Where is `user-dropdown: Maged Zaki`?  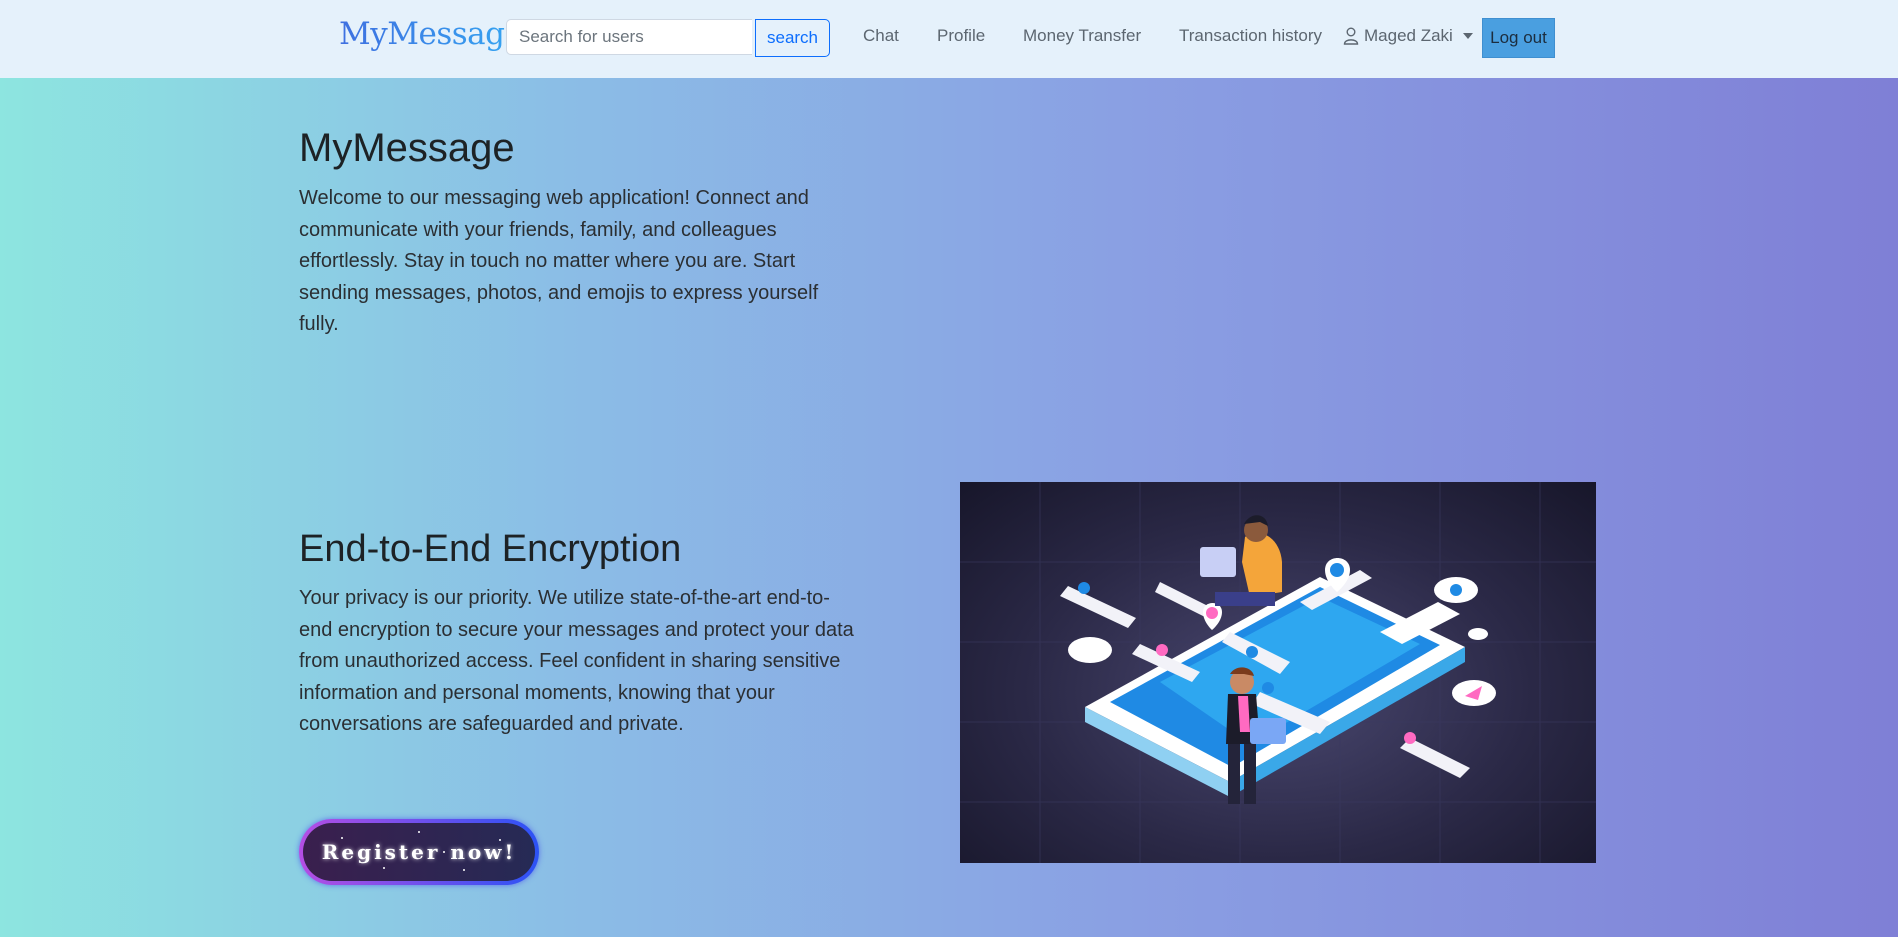 user-dropdown: Maged Zaki is located at coordinates (1408, 36).